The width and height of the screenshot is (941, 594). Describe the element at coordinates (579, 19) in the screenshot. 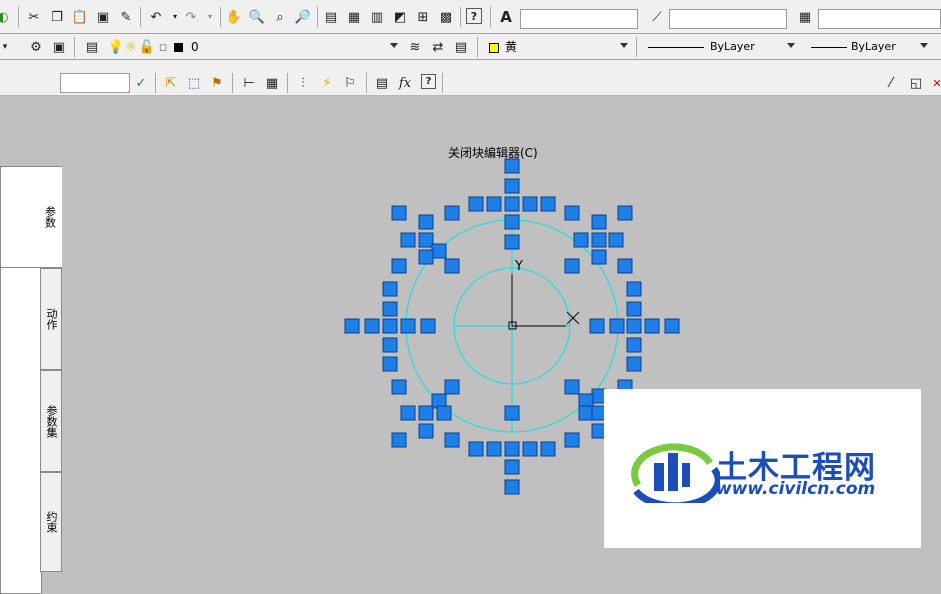

I see `text-style-select` at that location.